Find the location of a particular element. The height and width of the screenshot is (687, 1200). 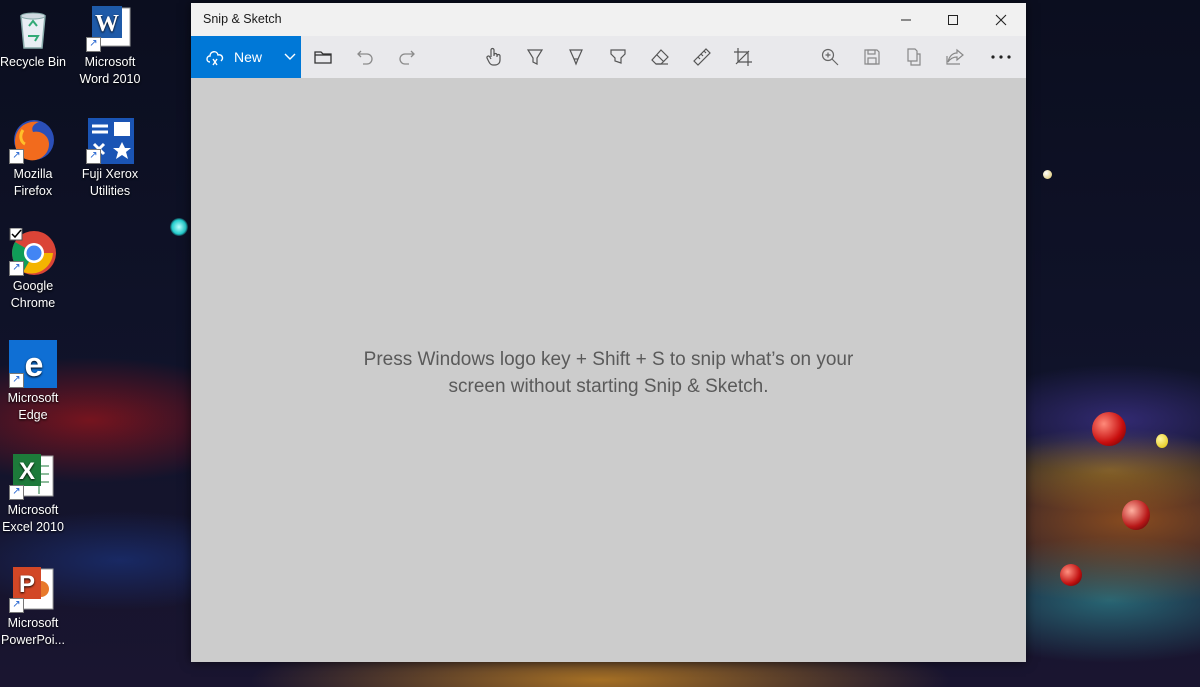

desktop-icon-label: Recycle Bin is located at coordinates (33, 62).